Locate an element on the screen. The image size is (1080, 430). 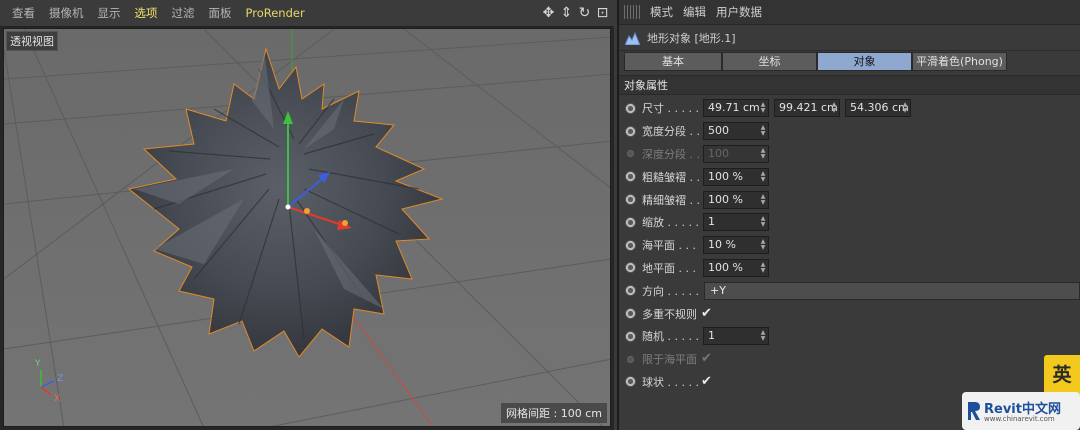
object-header: 地形对象 [地形.1] is located at coordinates (849, 38).